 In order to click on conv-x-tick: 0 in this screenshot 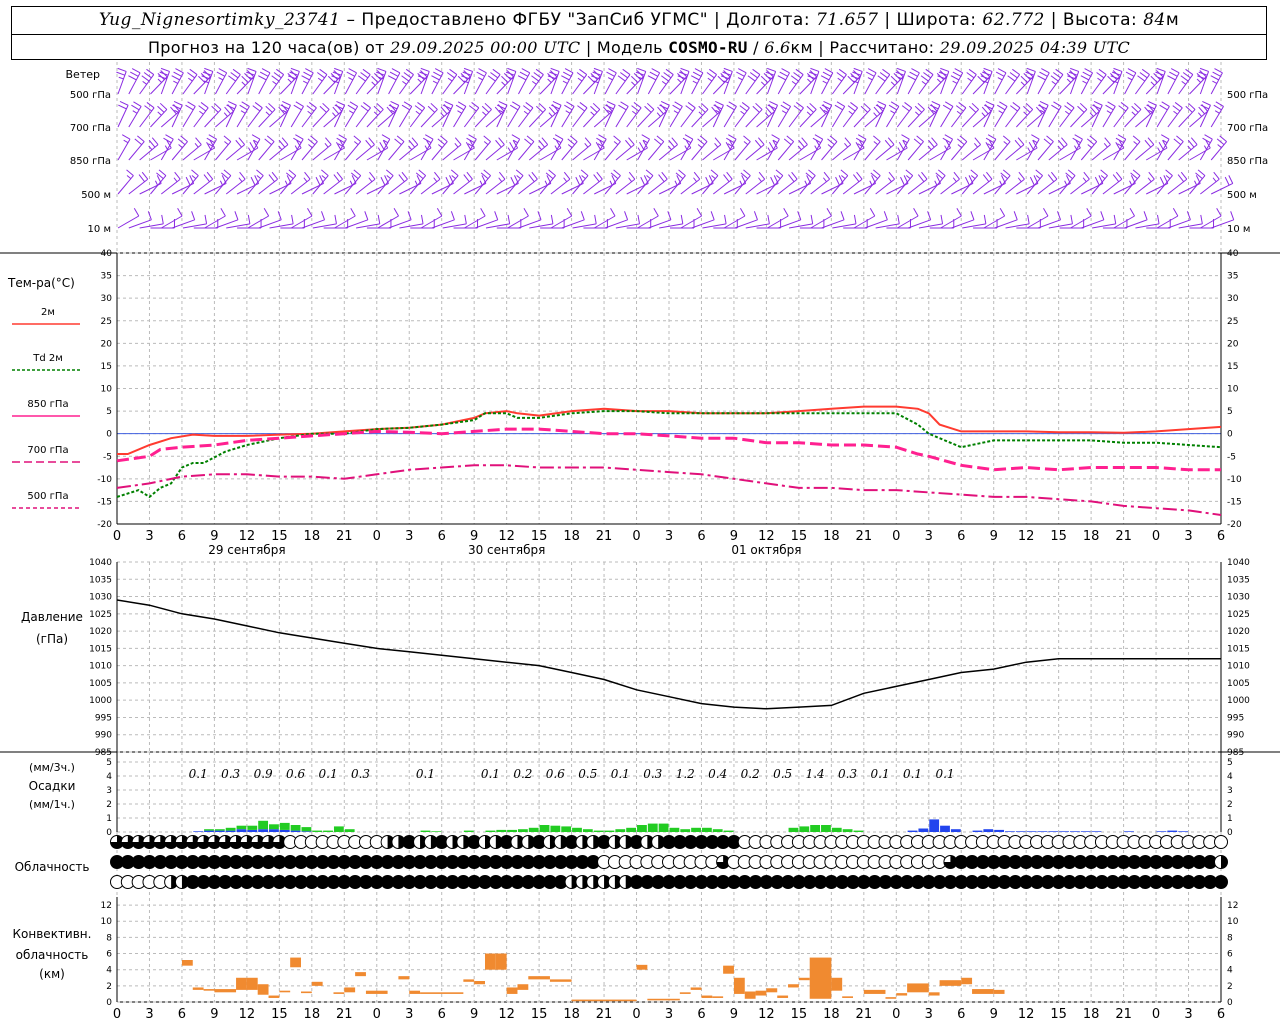, I will do `click(636, 1014)`.